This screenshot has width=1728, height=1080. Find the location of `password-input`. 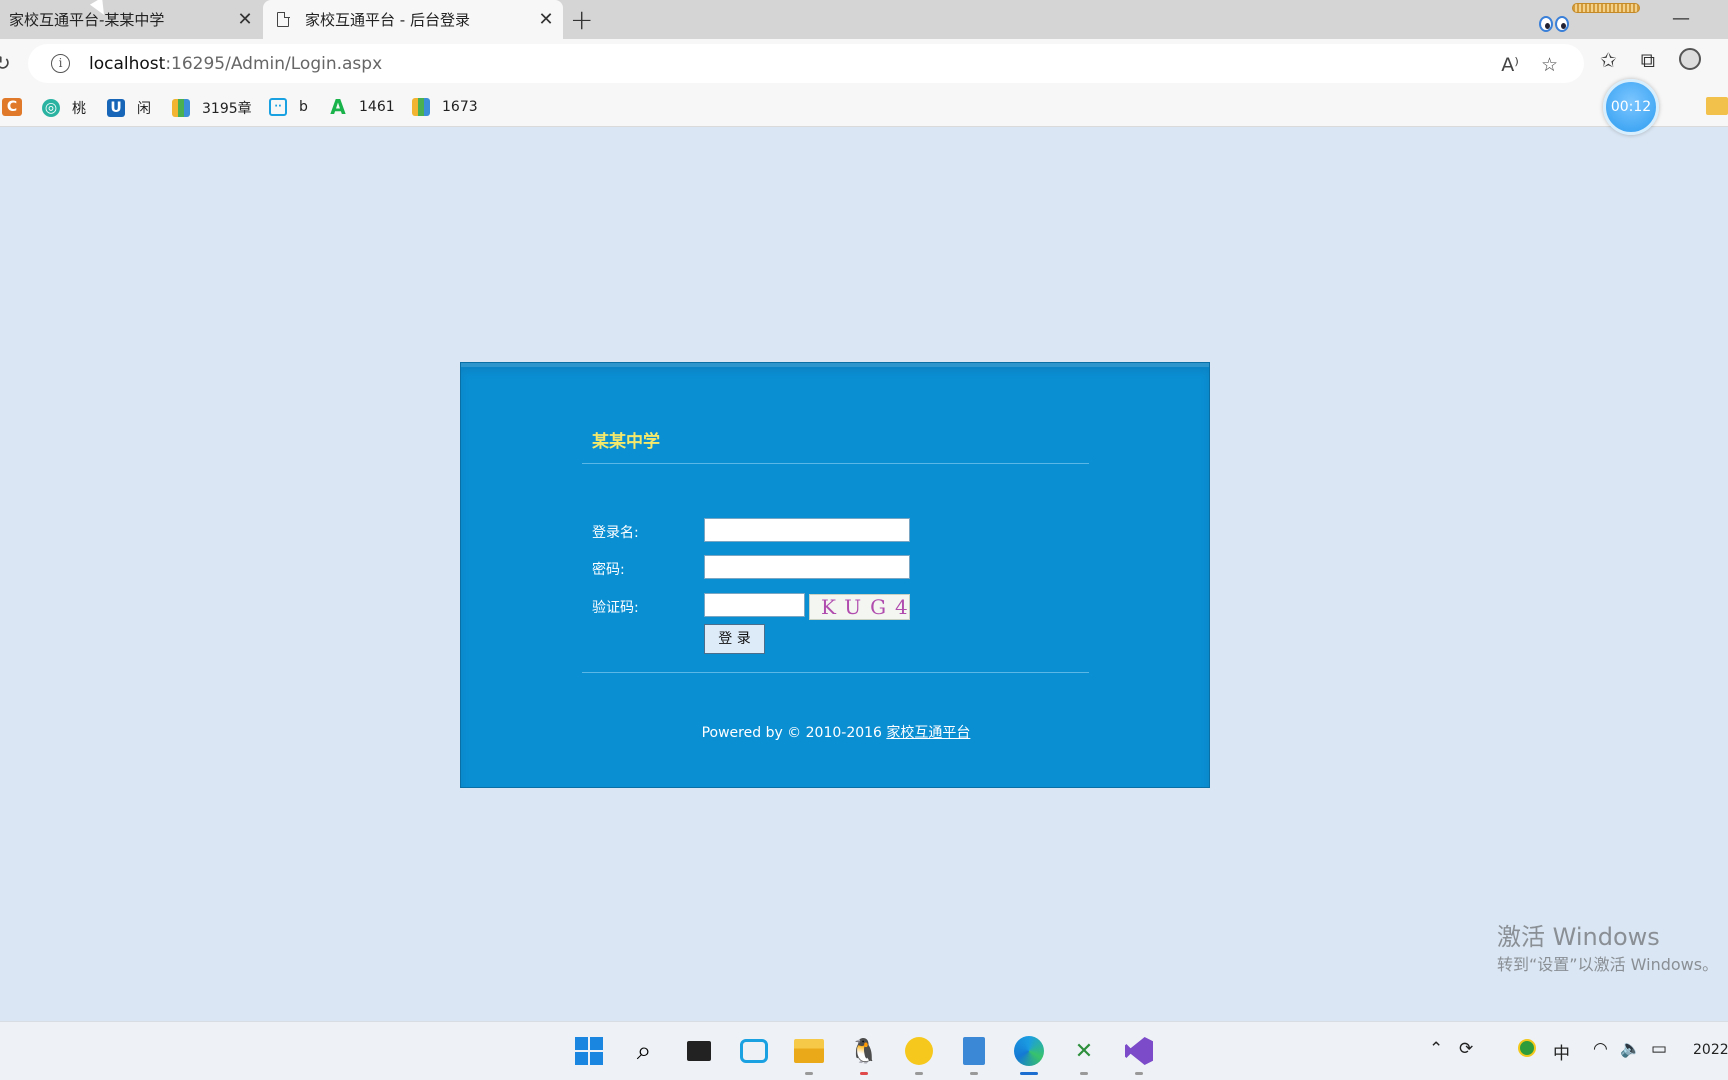

password-input is located at coordinates (807, 567).